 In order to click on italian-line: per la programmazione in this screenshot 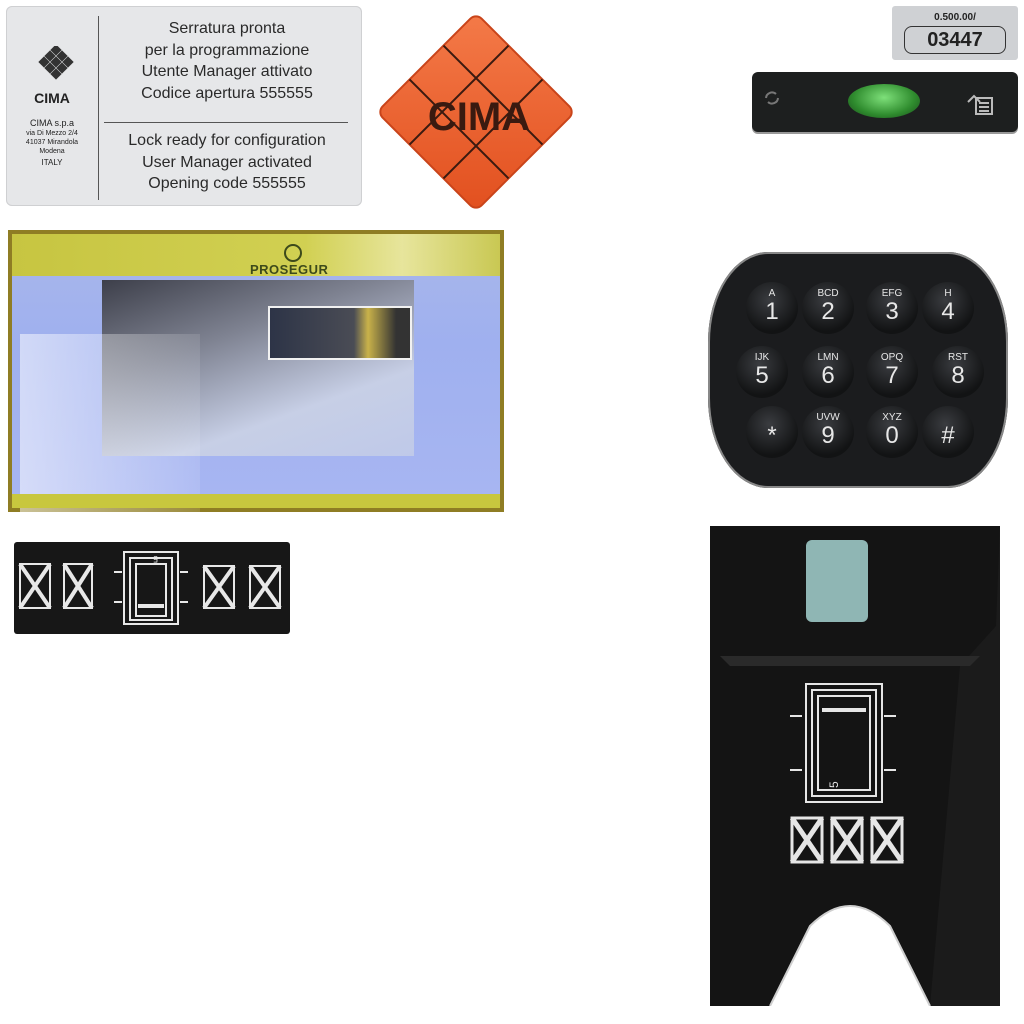, I will do `click(227, 50)`.